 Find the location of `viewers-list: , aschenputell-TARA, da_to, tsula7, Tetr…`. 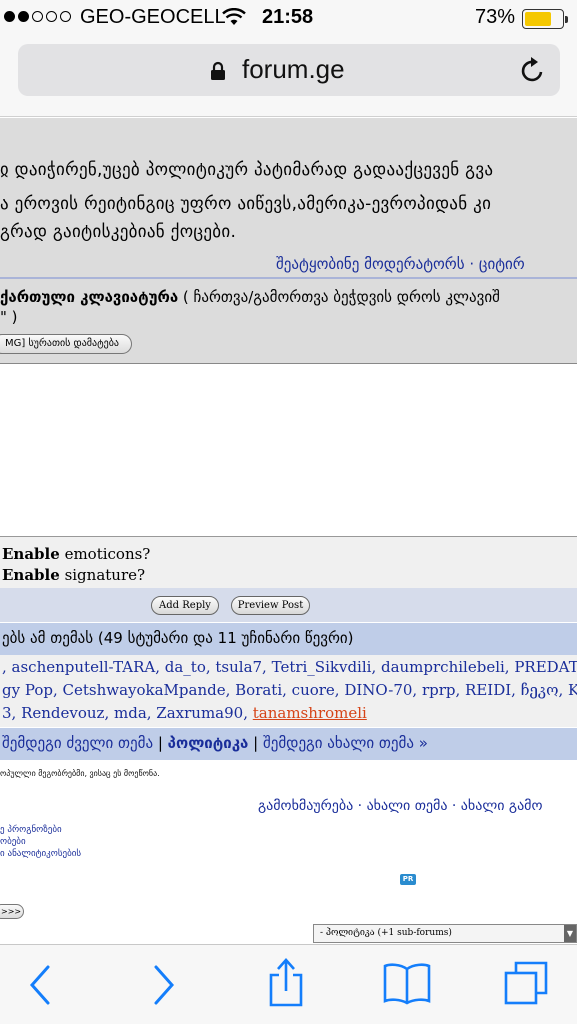

viewers-list: , aschenputell-TARA, da_to, tsula7, Tetr… is located at coordinates (288, 691).